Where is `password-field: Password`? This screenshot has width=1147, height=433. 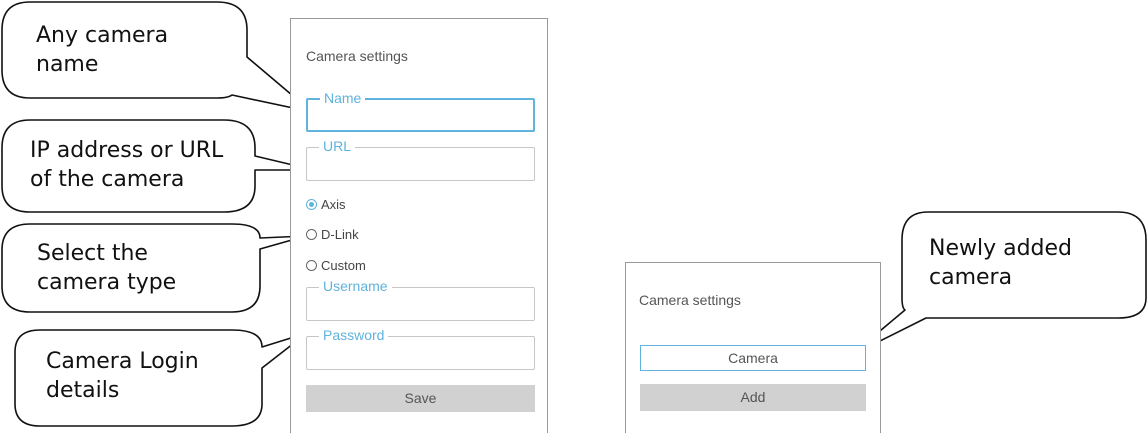 password-field: Password is located at coordinates (420, 348).